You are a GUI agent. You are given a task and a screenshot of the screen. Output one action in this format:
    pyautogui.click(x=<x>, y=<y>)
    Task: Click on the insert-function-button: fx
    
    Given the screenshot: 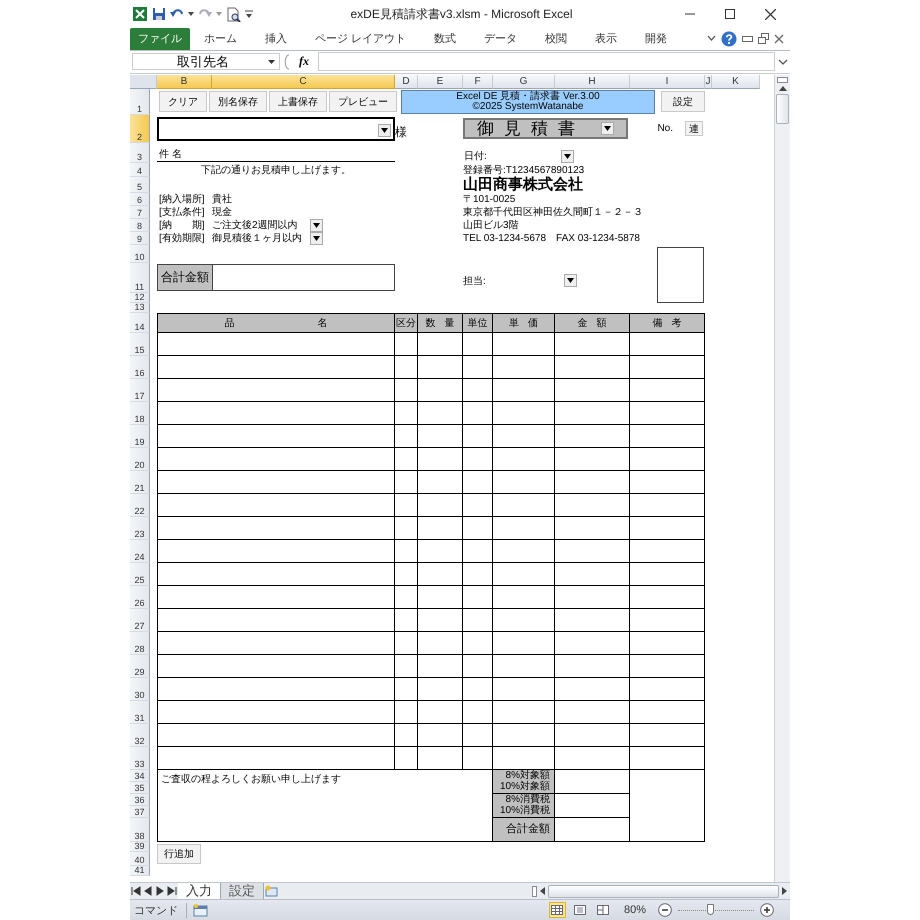 What is the action you would take?
    pyautogui.click(x=304, y=62)
    